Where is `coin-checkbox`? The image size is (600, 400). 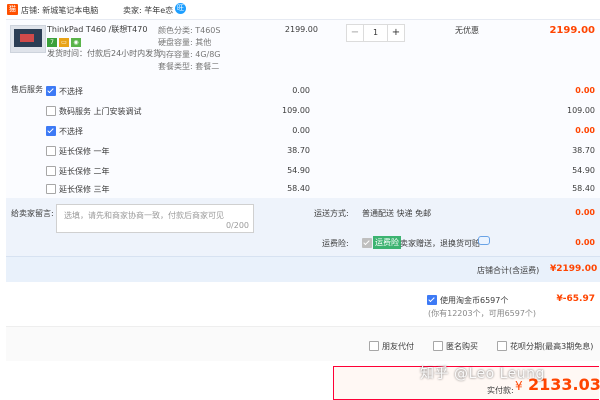
coin-checkbox is located at coordinates (432, 300).